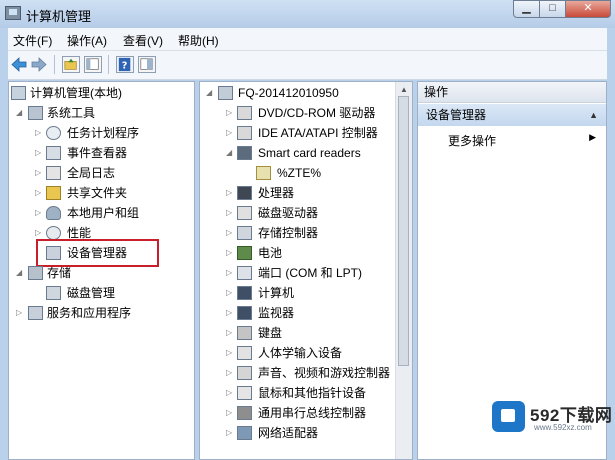 This screenshot has width=615, height=460. What do you see at coordinates (103, 133) in the screenshot?
I see `tree-label-task-scheduler: 任务计划程序` at bounding box center [103, 133].